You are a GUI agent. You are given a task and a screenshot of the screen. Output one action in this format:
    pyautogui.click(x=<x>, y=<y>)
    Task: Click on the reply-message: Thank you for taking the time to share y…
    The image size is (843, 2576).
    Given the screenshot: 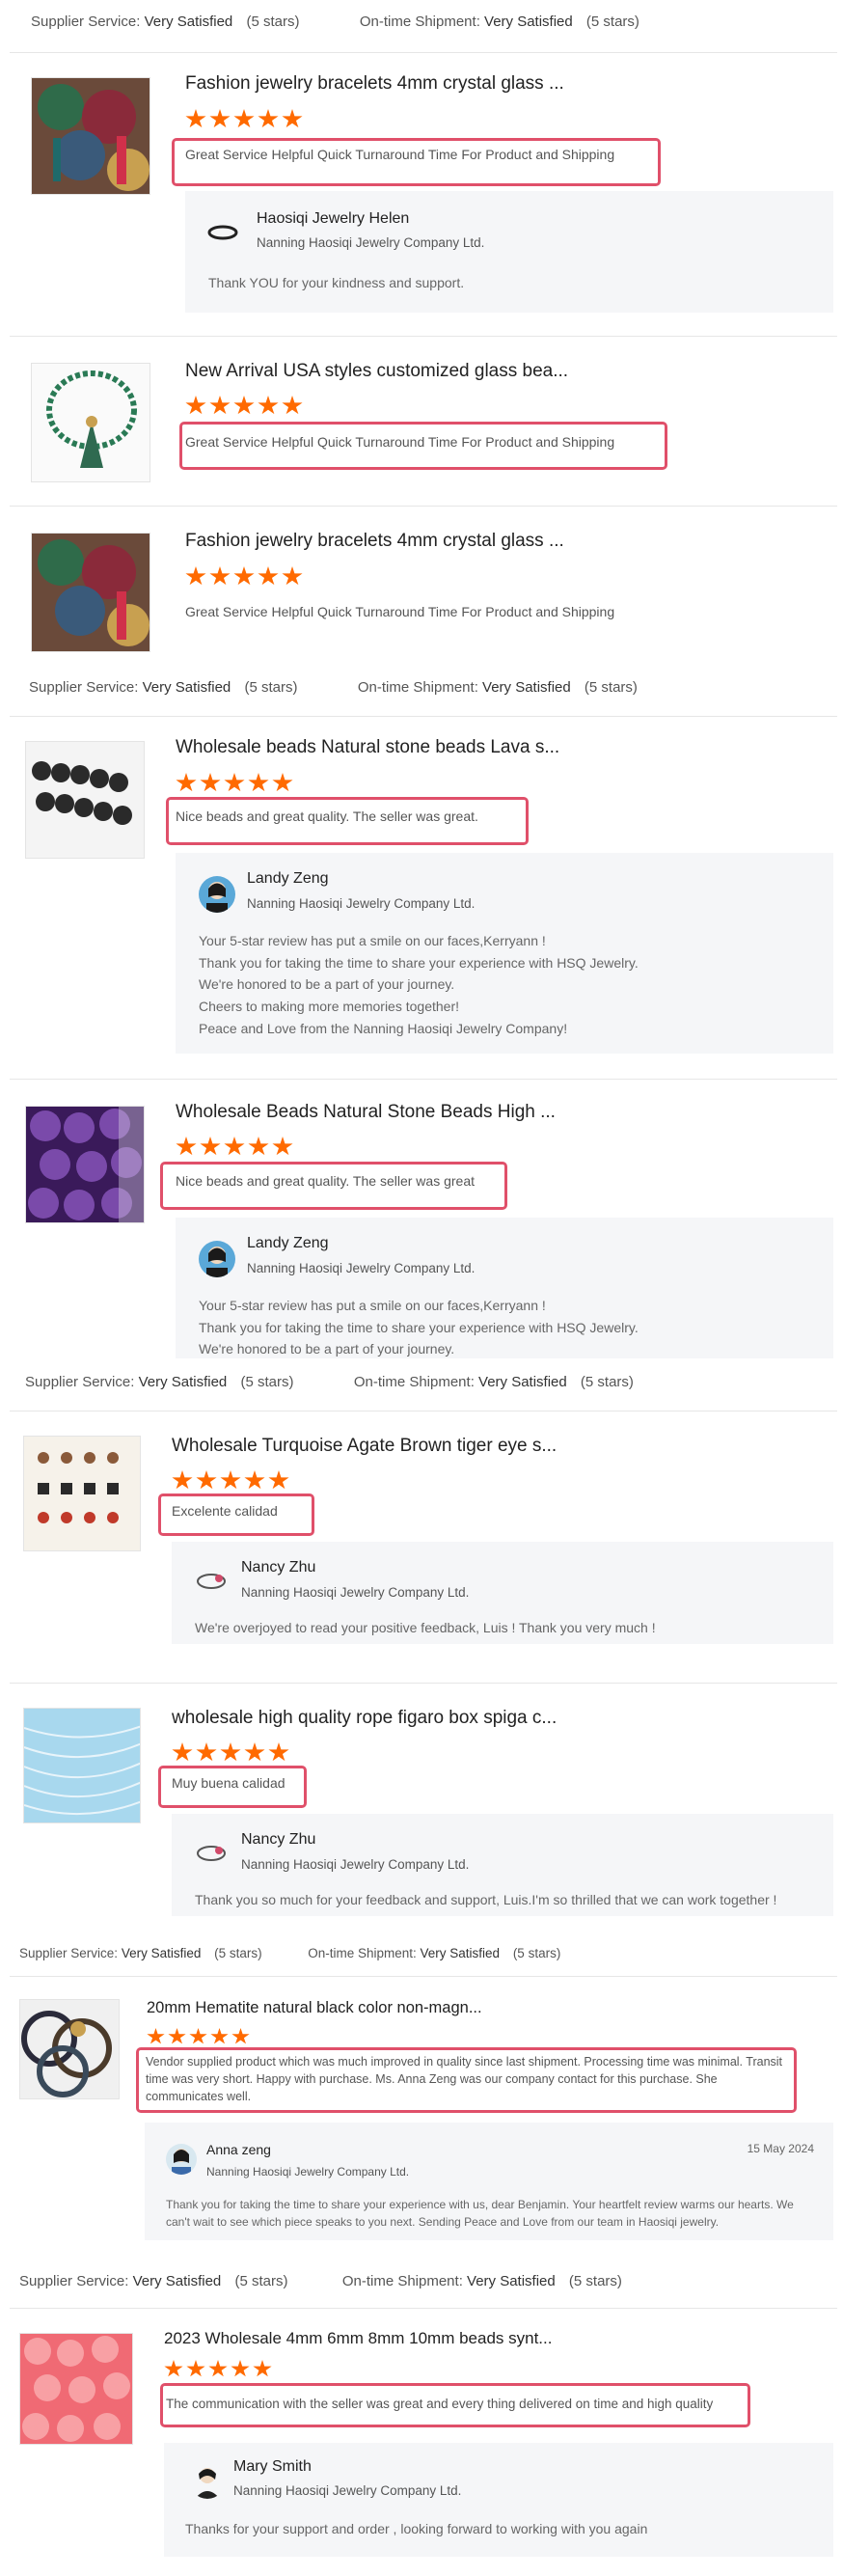 What is the action you would take?
    pyautogui.click(x=480, y=2213)
    